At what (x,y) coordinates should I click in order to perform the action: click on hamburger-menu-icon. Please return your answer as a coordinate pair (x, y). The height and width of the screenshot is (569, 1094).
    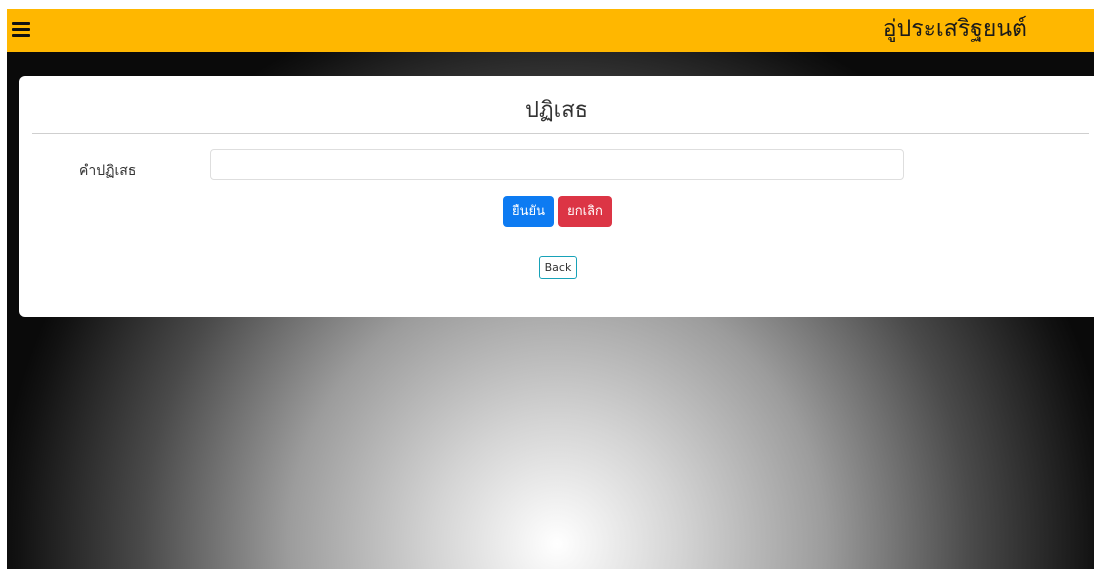
    Looking at the image, I should click on (21, 30).